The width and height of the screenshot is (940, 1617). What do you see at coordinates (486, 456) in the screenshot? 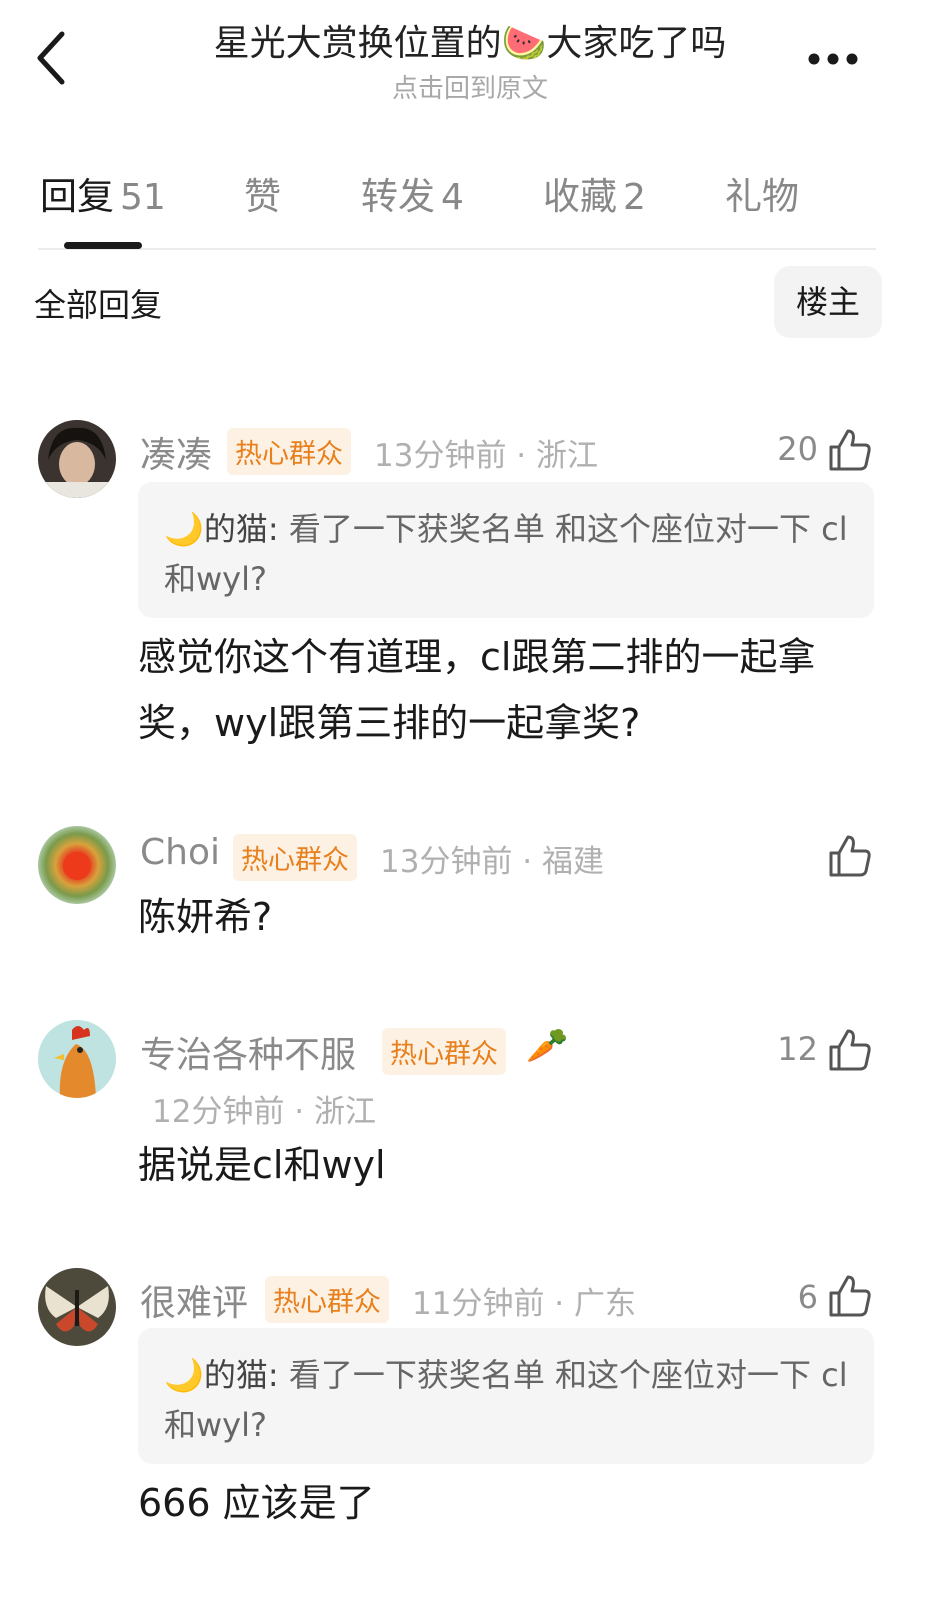
I see `comment-meta: 13分钟前 · 浙江` at bounding box center [486, 456].